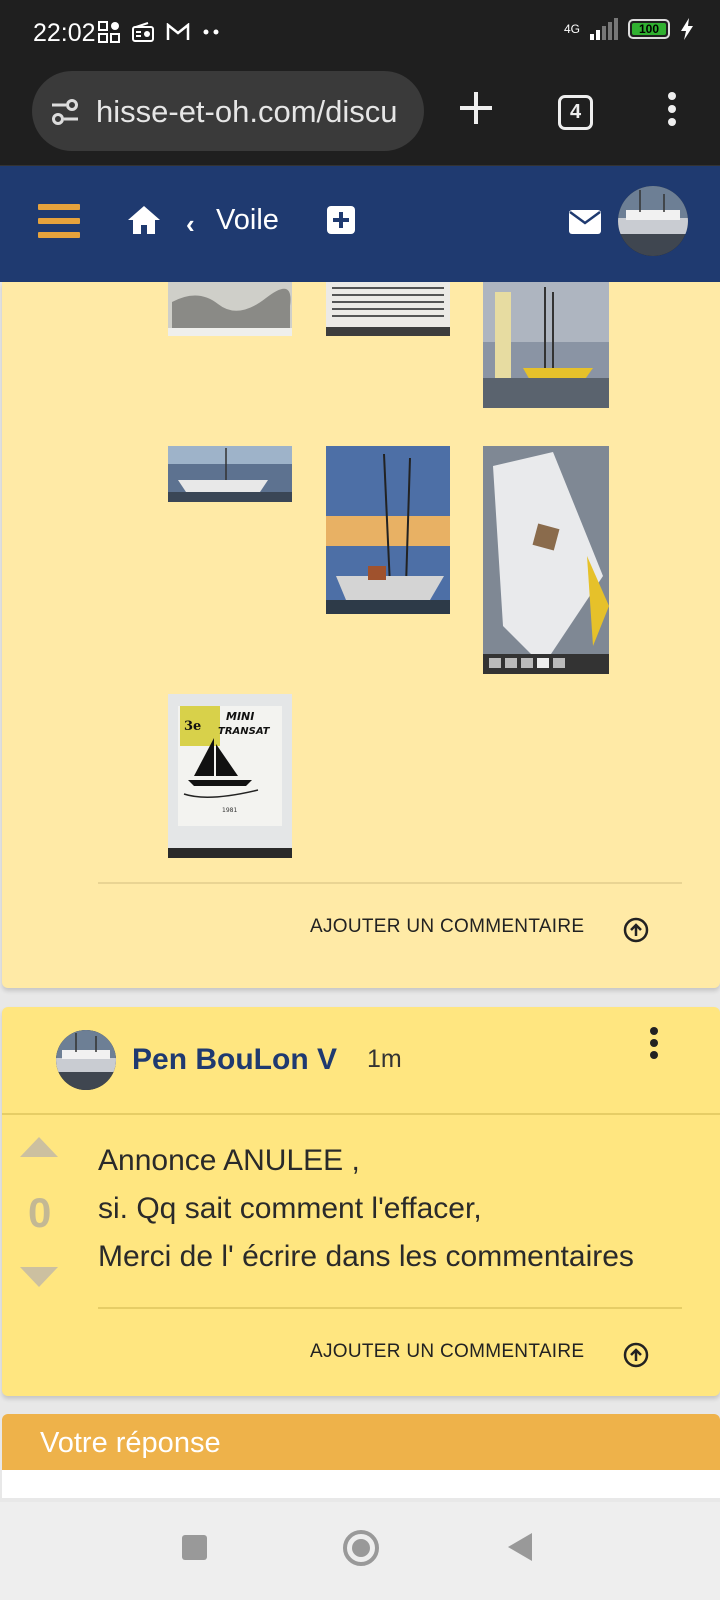 This screenshot has width=720, height=1600. I want to click on new-tab-icon, so click(476, 108).